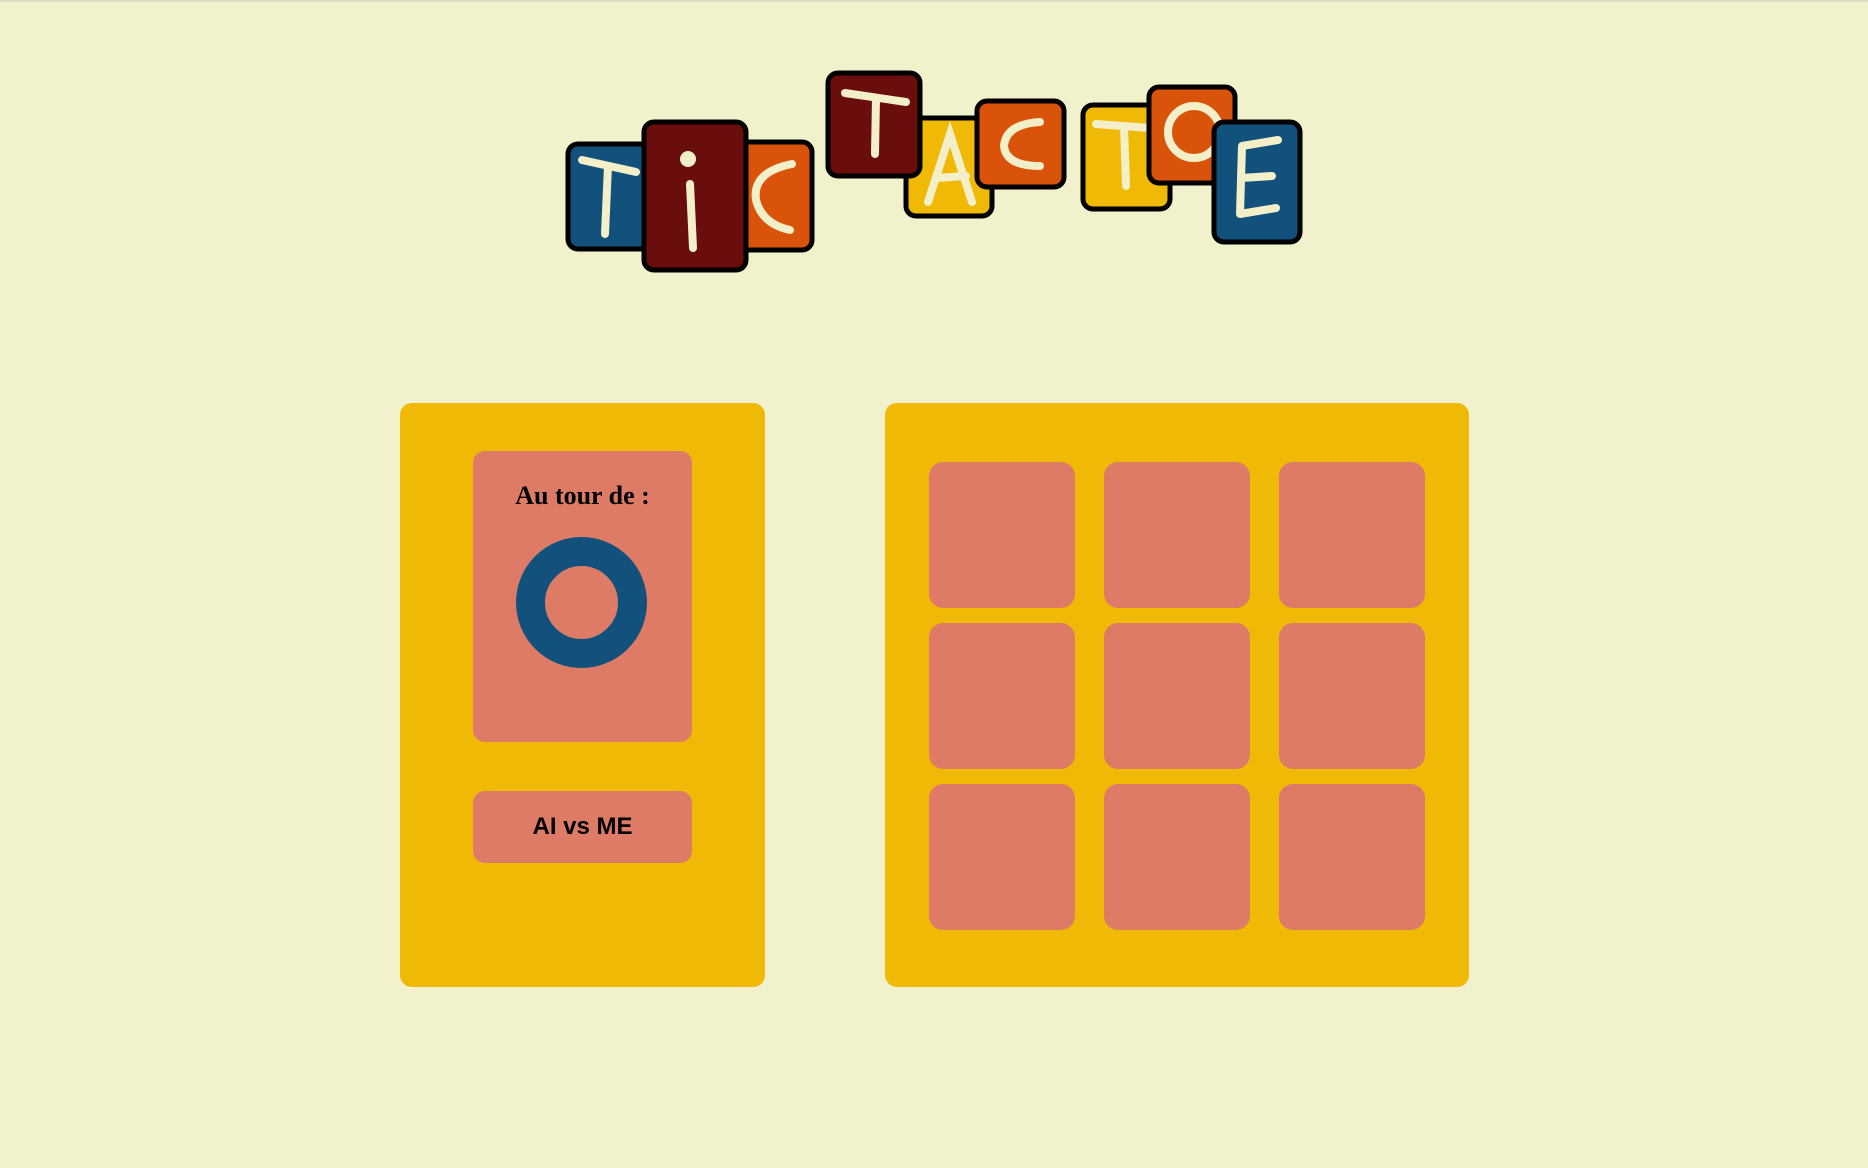  What do you see at coordinates (582, 827) in the screenshot?
I see `game-mode-button: AI vs ME` at bounding box center [582, 827].